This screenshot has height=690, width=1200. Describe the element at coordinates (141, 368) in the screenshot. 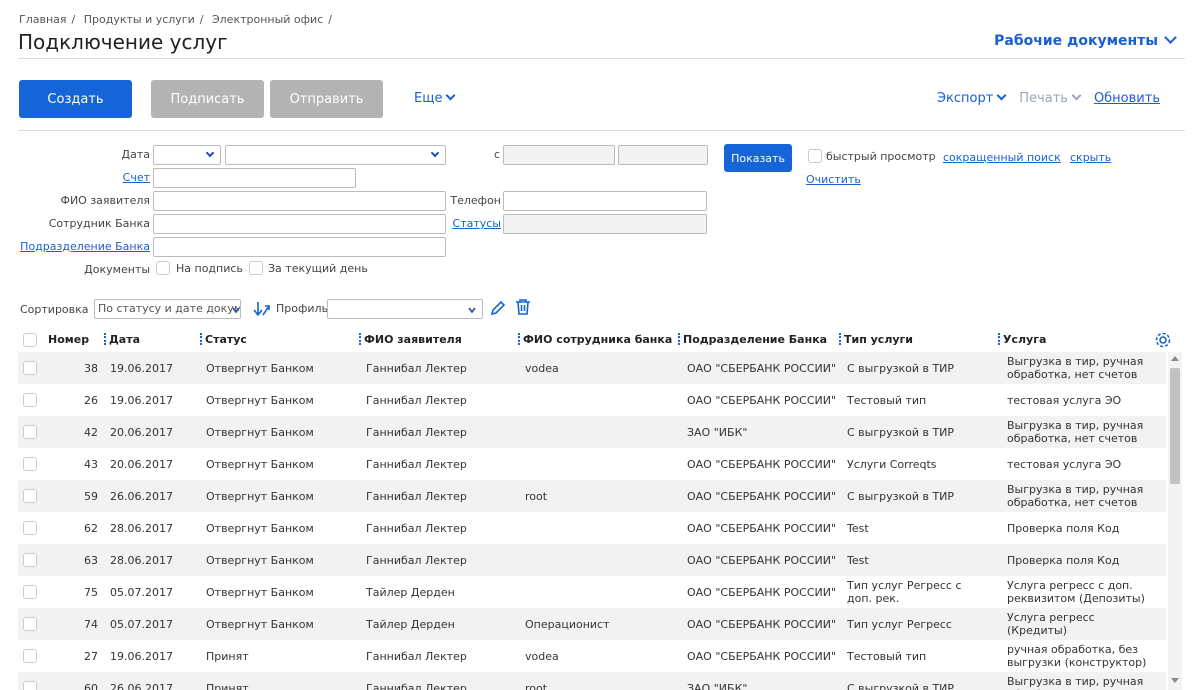

I see `cell-date: 19.06.2017` at that location.